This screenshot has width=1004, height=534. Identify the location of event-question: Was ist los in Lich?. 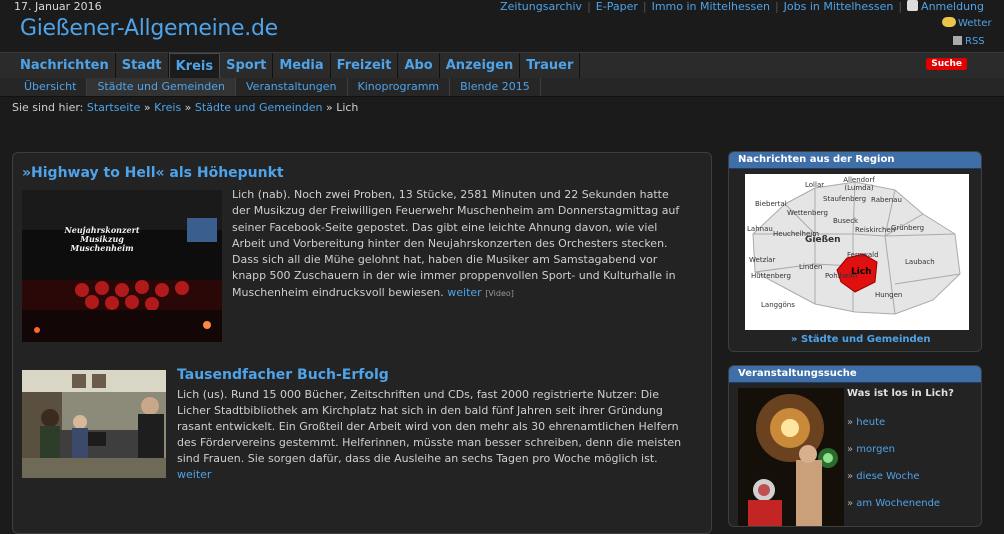
(900, 393).